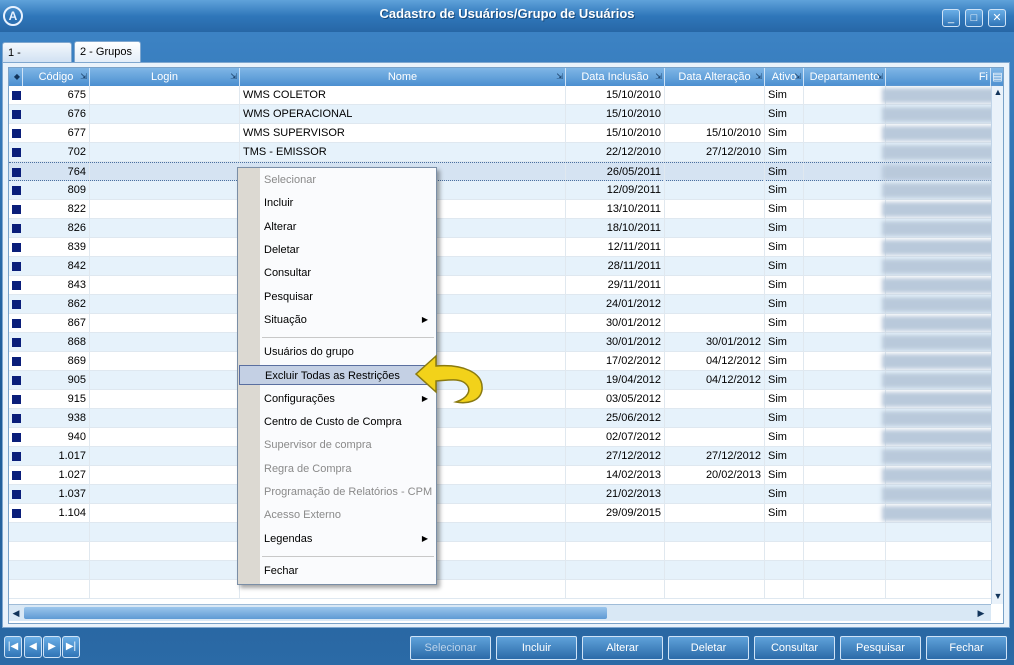  I want to click on table-row: 675 WMS COLETOR 15/10/2010 Sim, so click(506, 95).